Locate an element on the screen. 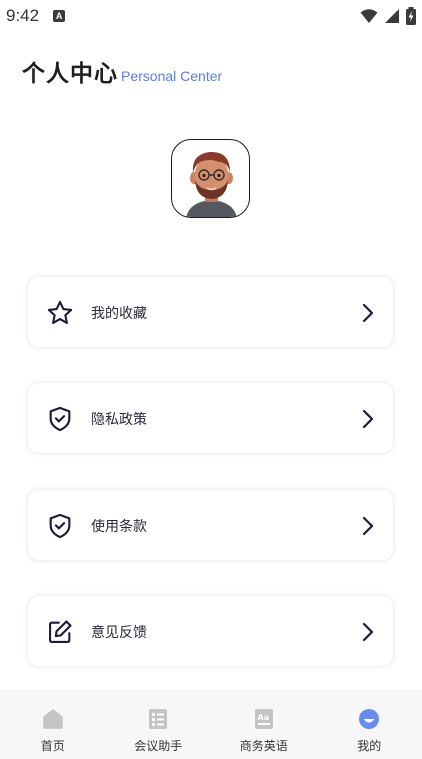 This screenshot has height=759, width=422. nav-item-mine: 我的 is located at coordinates (369, 725).